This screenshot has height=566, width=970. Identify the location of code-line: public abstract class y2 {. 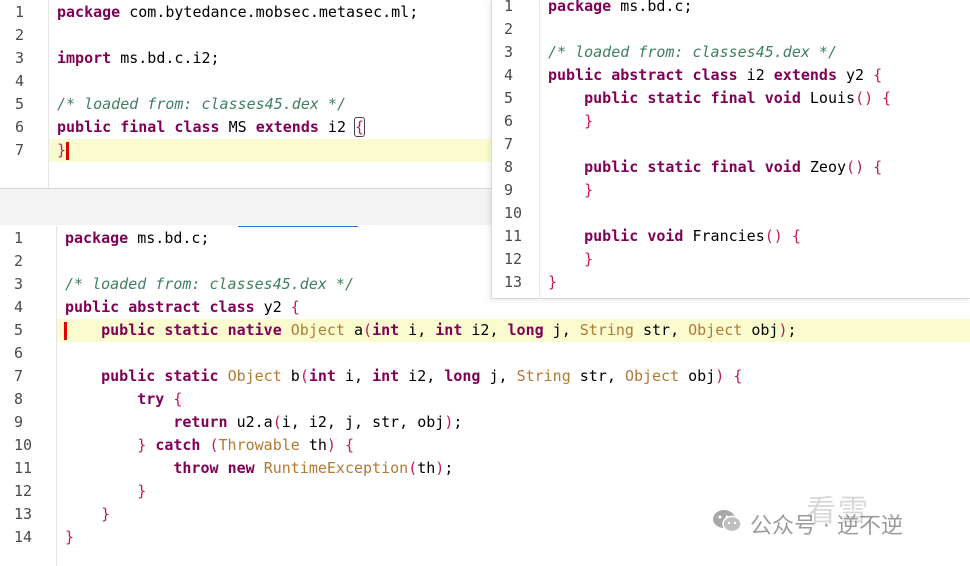
(182, 307).